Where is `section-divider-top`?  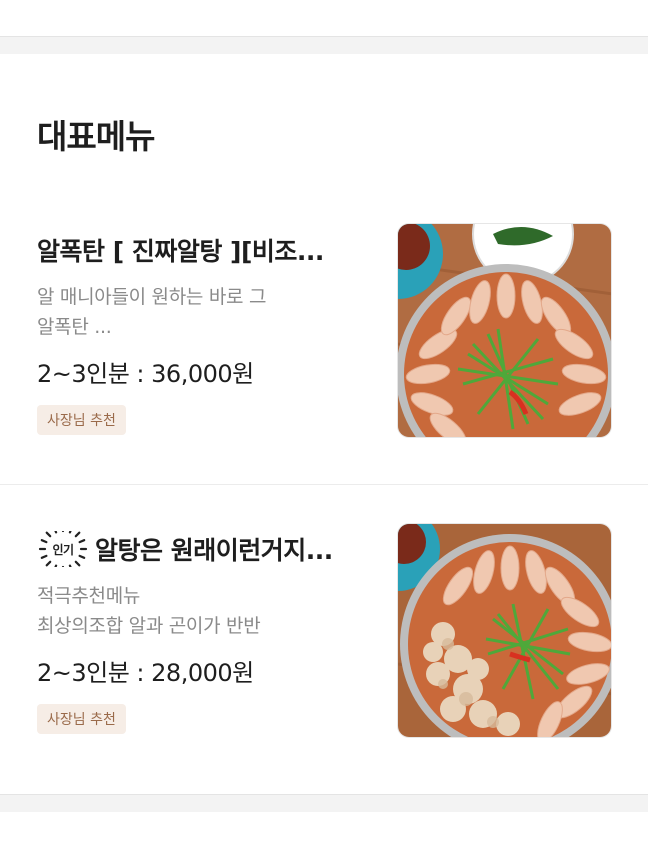
section-divider-top is located at coordinates (324, 45).